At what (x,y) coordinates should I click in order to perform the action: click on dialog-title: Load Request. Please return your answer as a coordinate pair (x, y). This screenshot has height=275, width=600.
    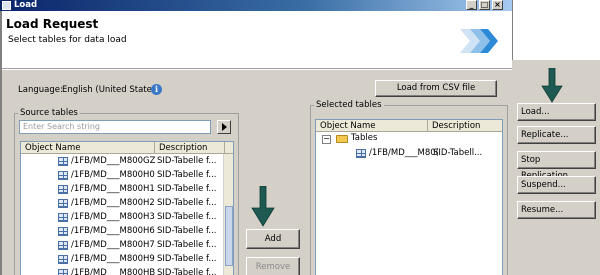
    Looking at the image, I should click on (52, 24).